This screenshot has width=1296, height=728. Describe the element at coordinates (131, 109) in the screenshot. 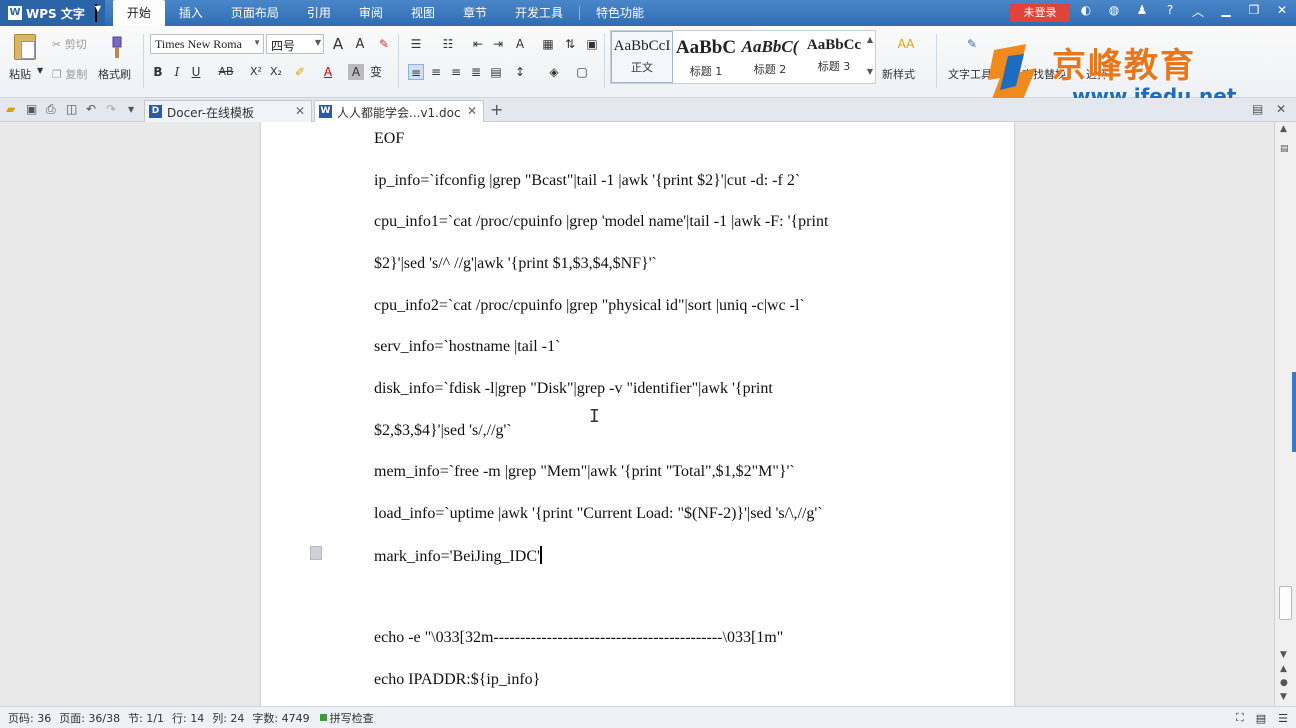

I see `quick-access-dropdown-icon: ▼` at that location.